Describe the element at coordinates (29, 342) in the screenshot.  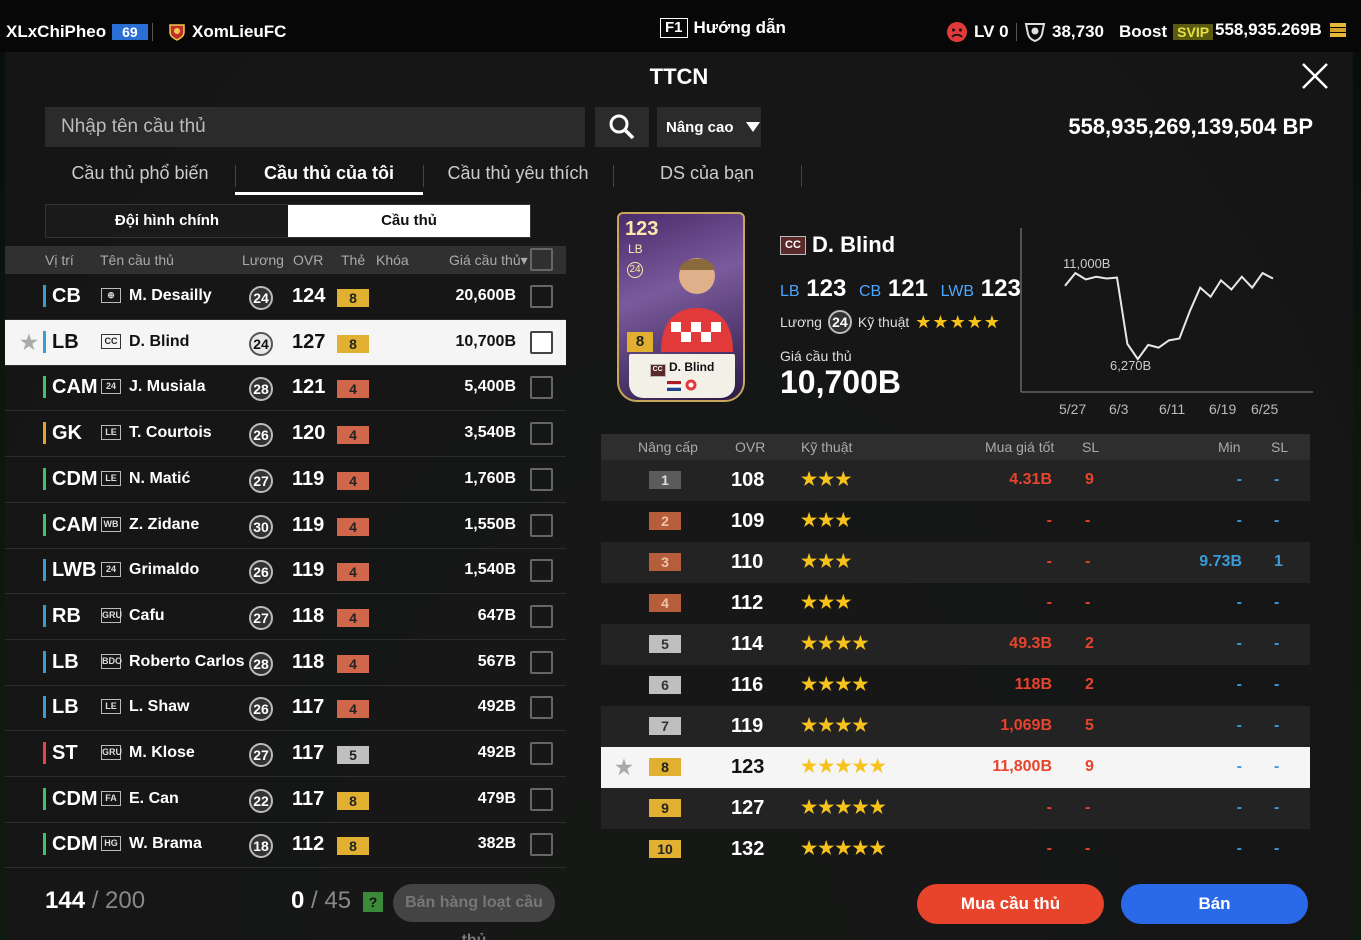
I see `favorite-star-icon: ★` at that location.